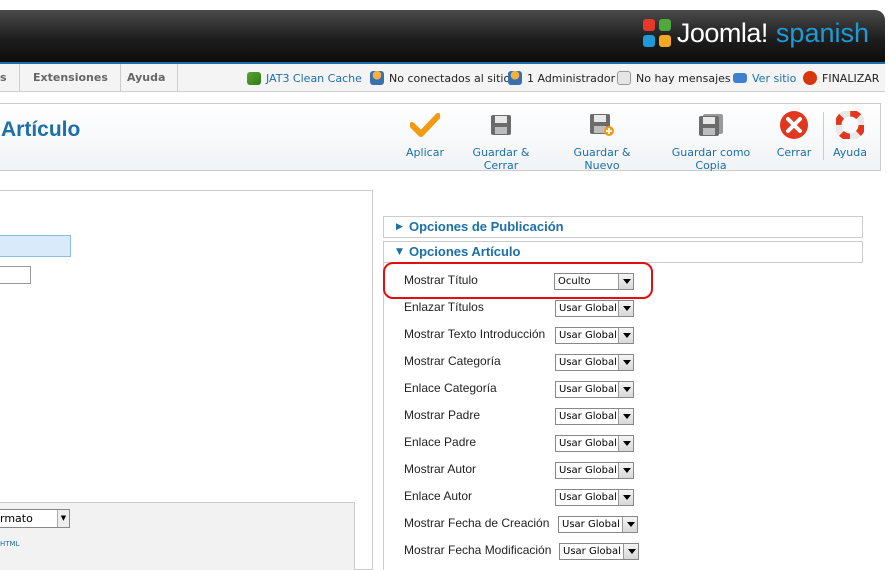 This screenshot has width=894, height=570. Describe the element at coordinates (16, 518) in the screenshot. I see `format-select-value: rmato` at that location.